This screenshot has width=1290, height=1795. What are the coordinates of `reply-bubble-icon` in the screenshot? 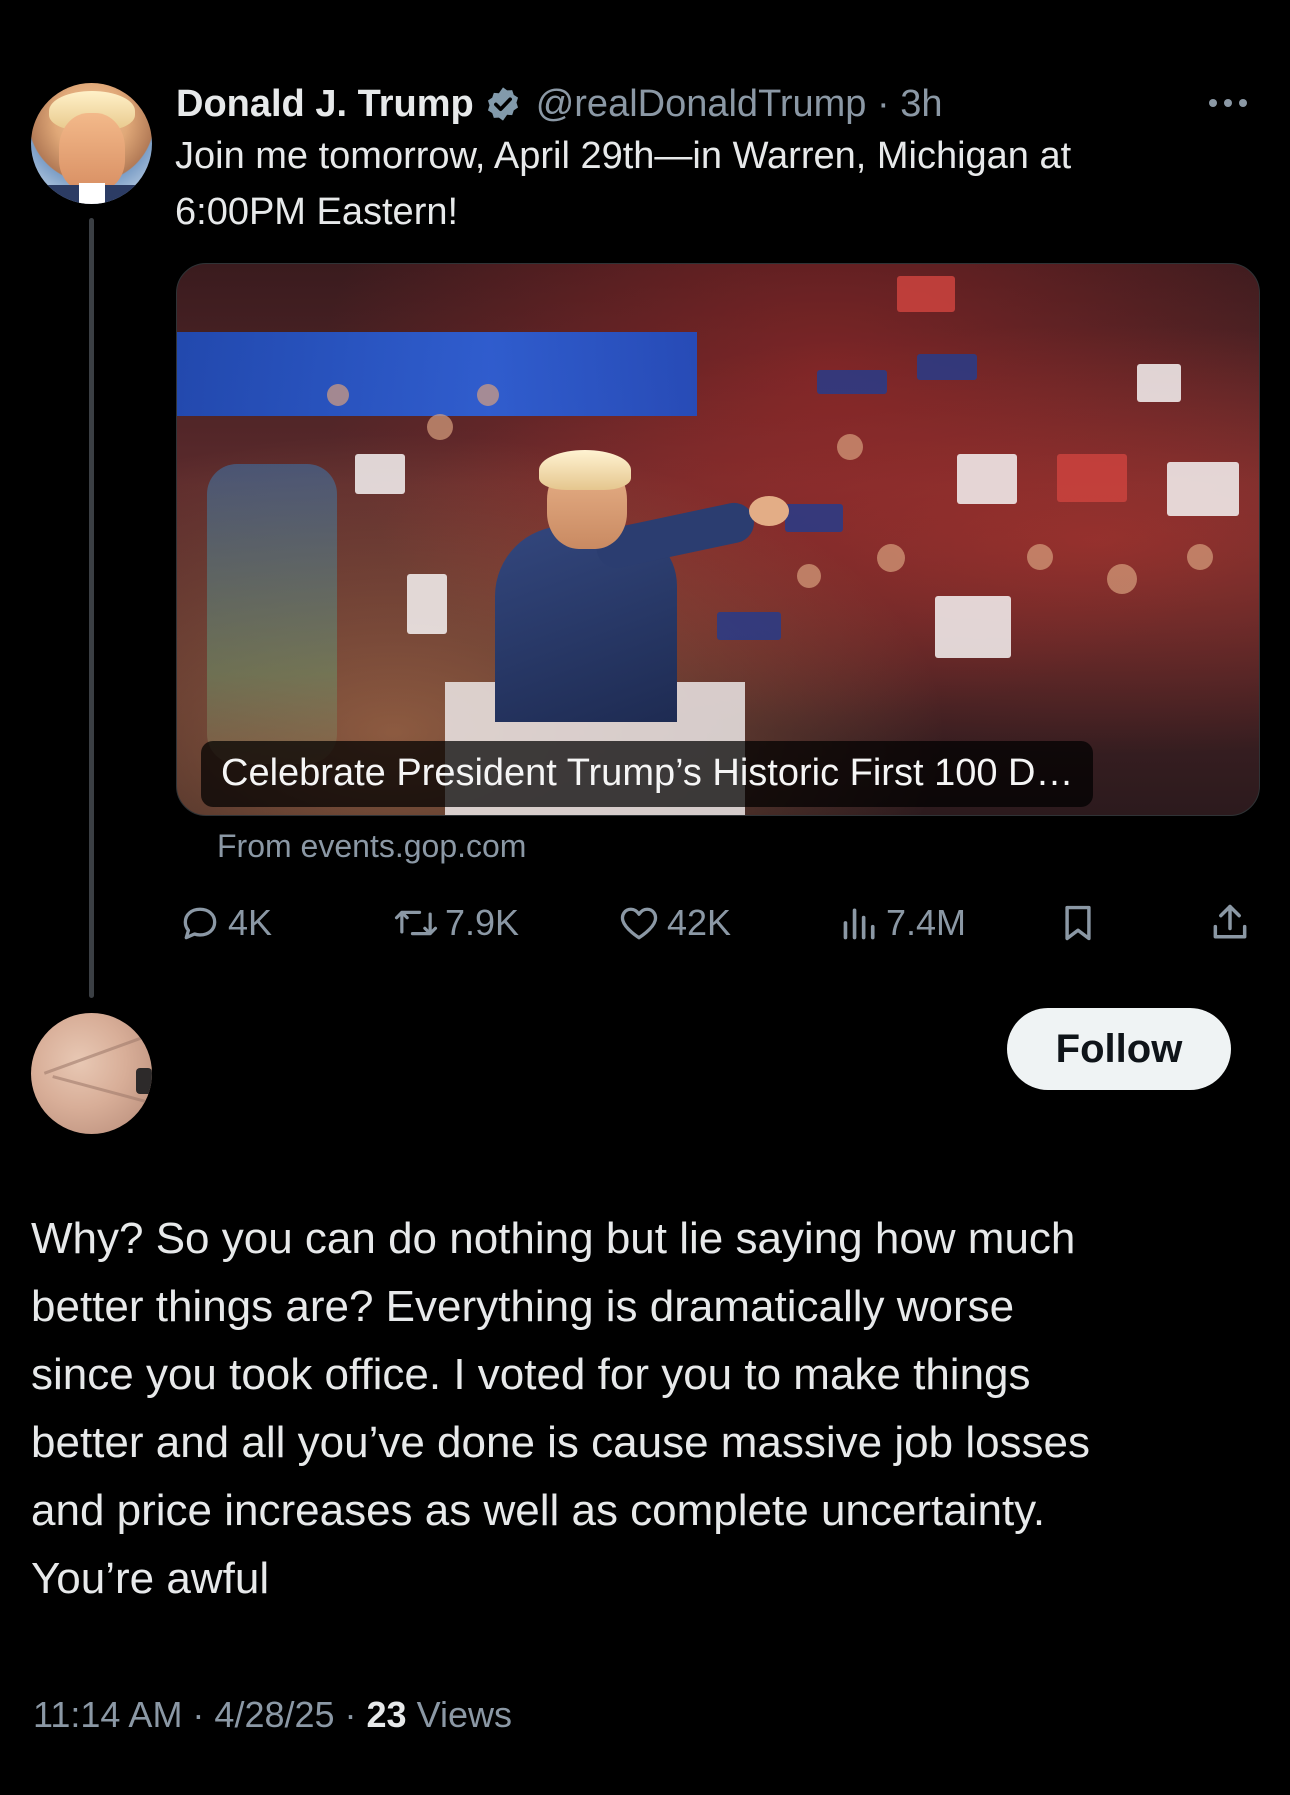 It's located at (200, 923).